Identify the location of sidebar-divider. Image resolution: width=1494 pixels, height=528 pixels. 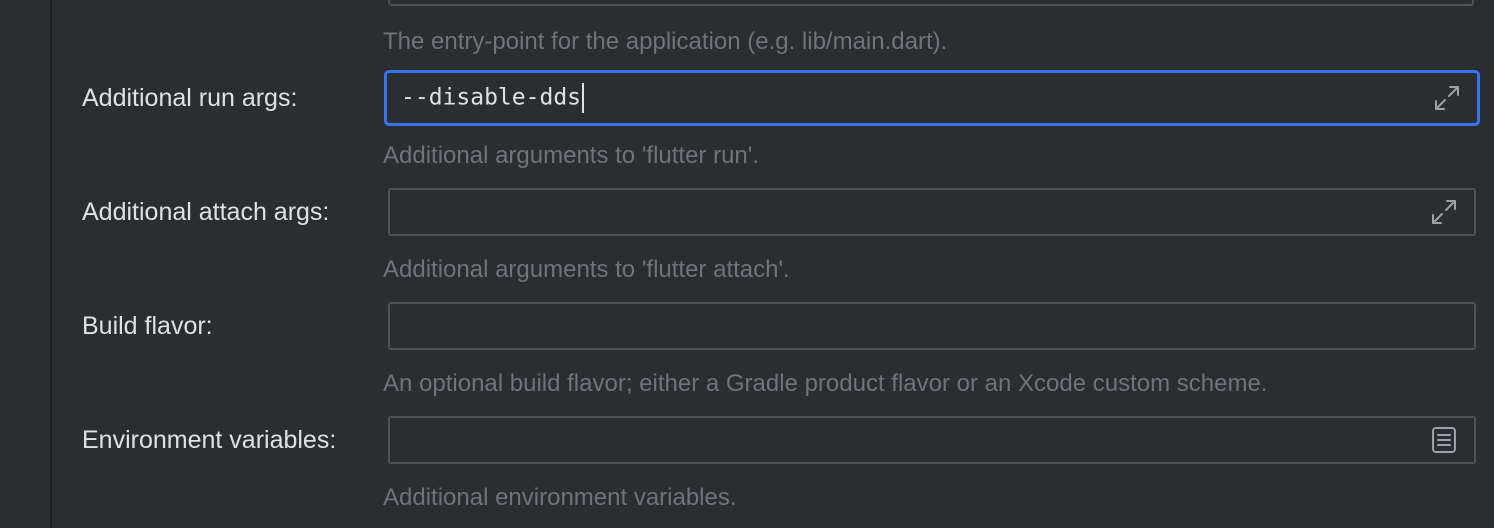
(51, 264).